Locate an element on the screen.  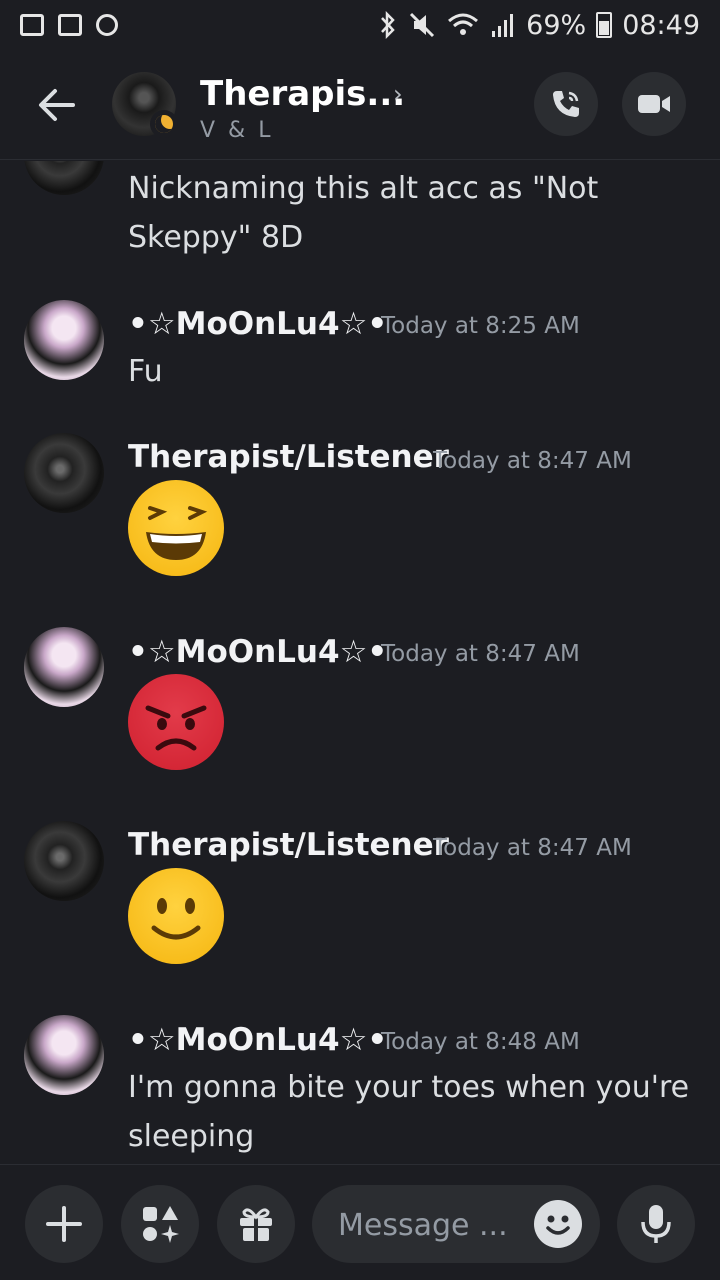
apps-icon is located at coordinates (161, 1224).